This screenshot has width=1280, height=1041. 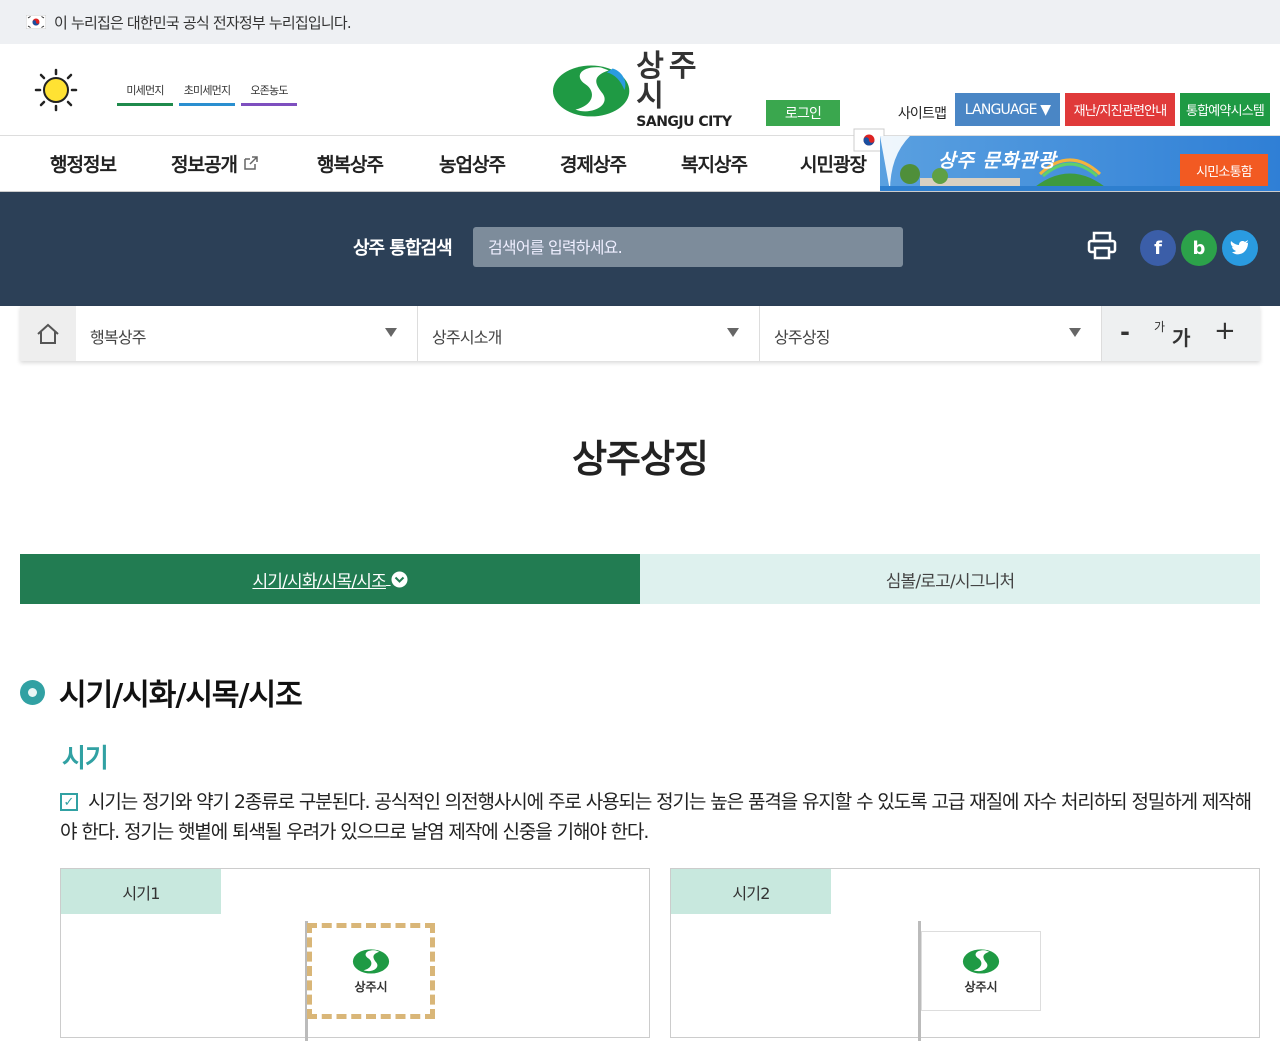 I want to click on home-button, so click(x=48, y=333).